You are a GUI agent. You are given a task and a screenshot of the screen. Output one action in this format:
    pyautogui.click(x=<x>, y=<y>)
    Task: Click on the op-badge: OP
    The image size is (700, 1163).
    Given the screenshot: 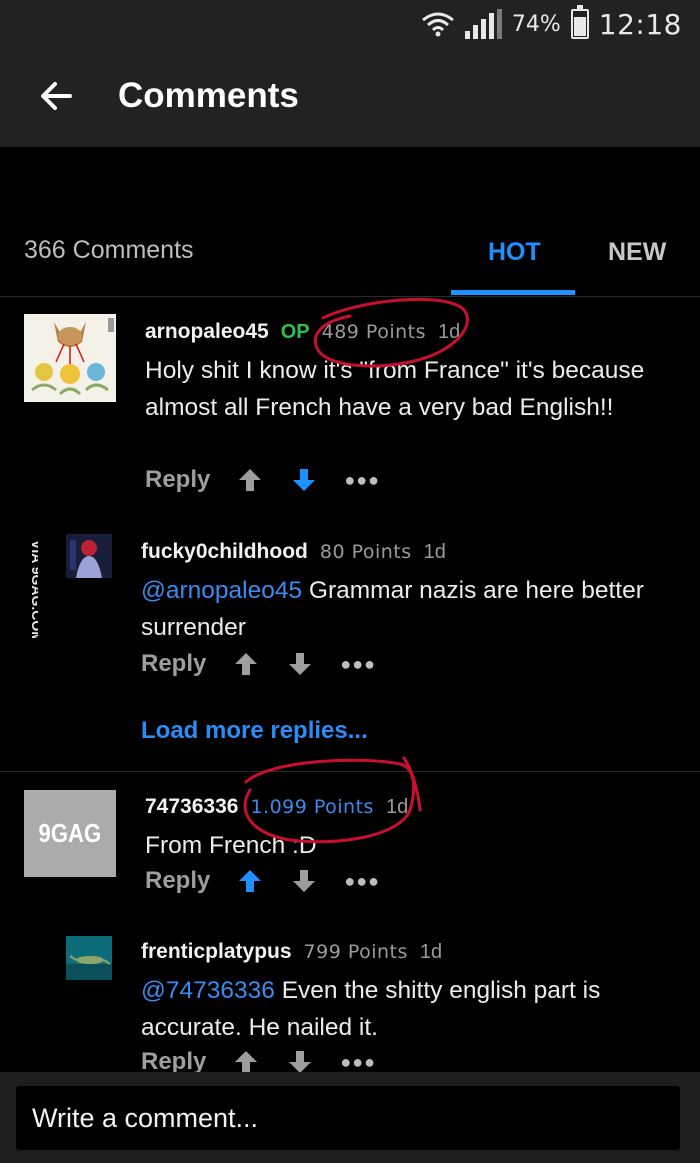 What is the action you would take?
    pyautogui.click(x=295, y=332)
    